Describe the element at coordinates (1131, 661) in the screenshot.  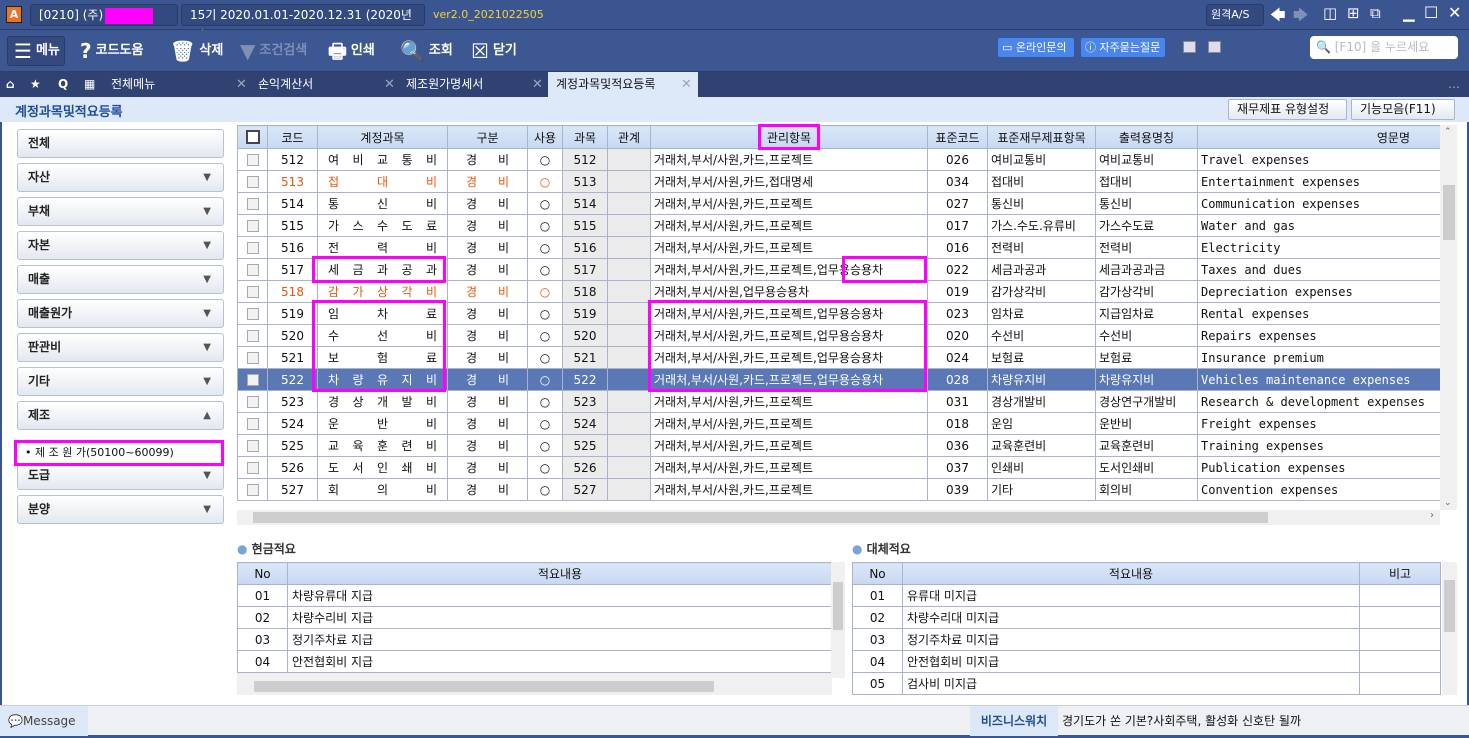
I see `memo-cell: 안전협회비 미지급` at that location.